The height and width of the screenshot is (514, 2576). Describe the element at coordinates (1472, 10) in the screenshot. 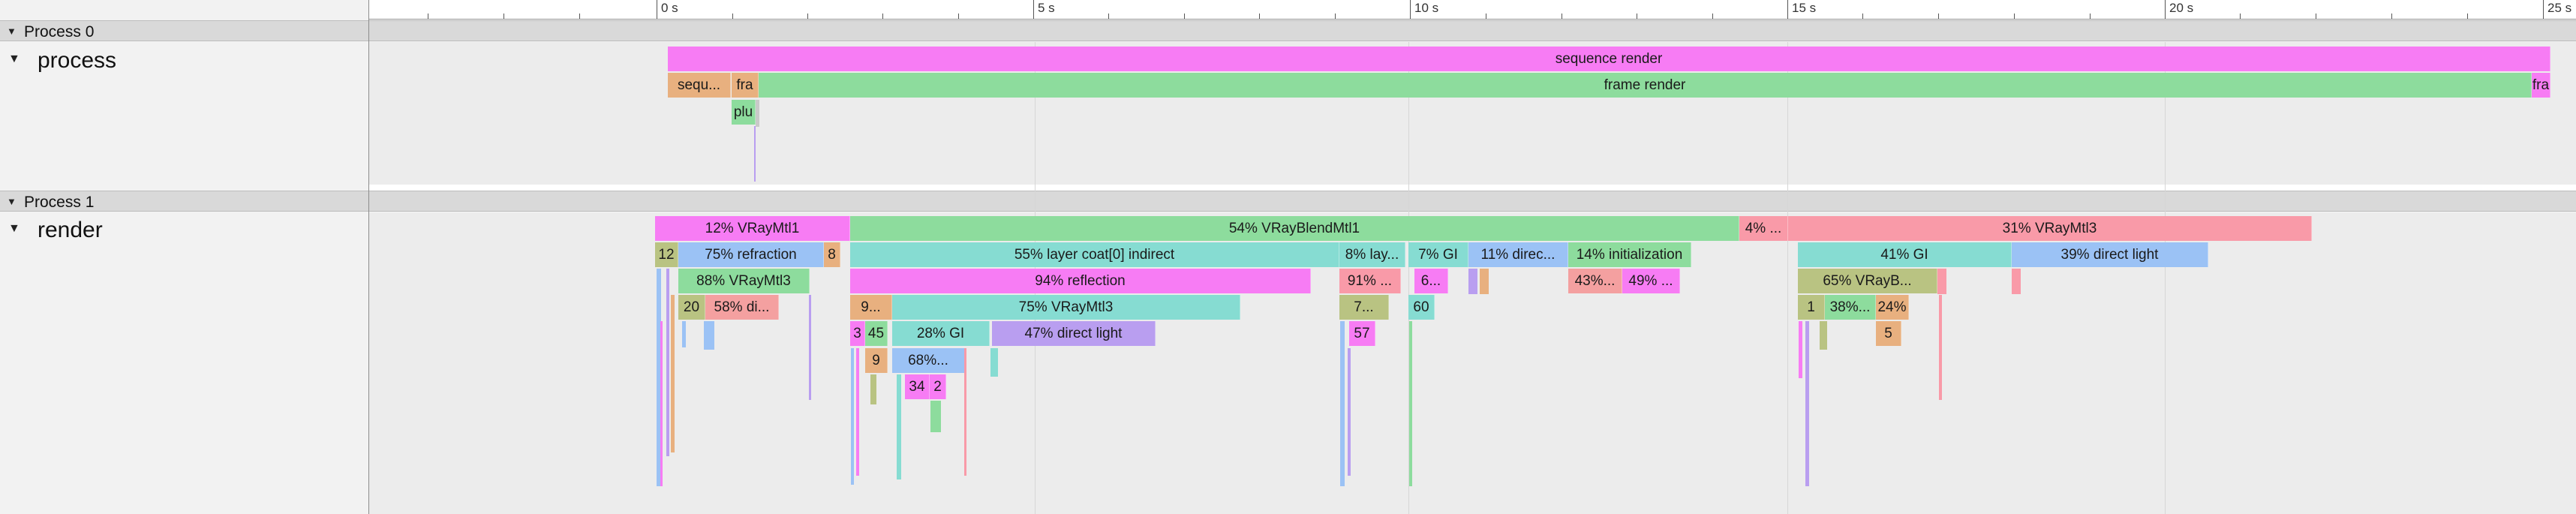

I see `time-ruler: 0 s 5 s 10 s 15 s 20 s 25 s` at that location.